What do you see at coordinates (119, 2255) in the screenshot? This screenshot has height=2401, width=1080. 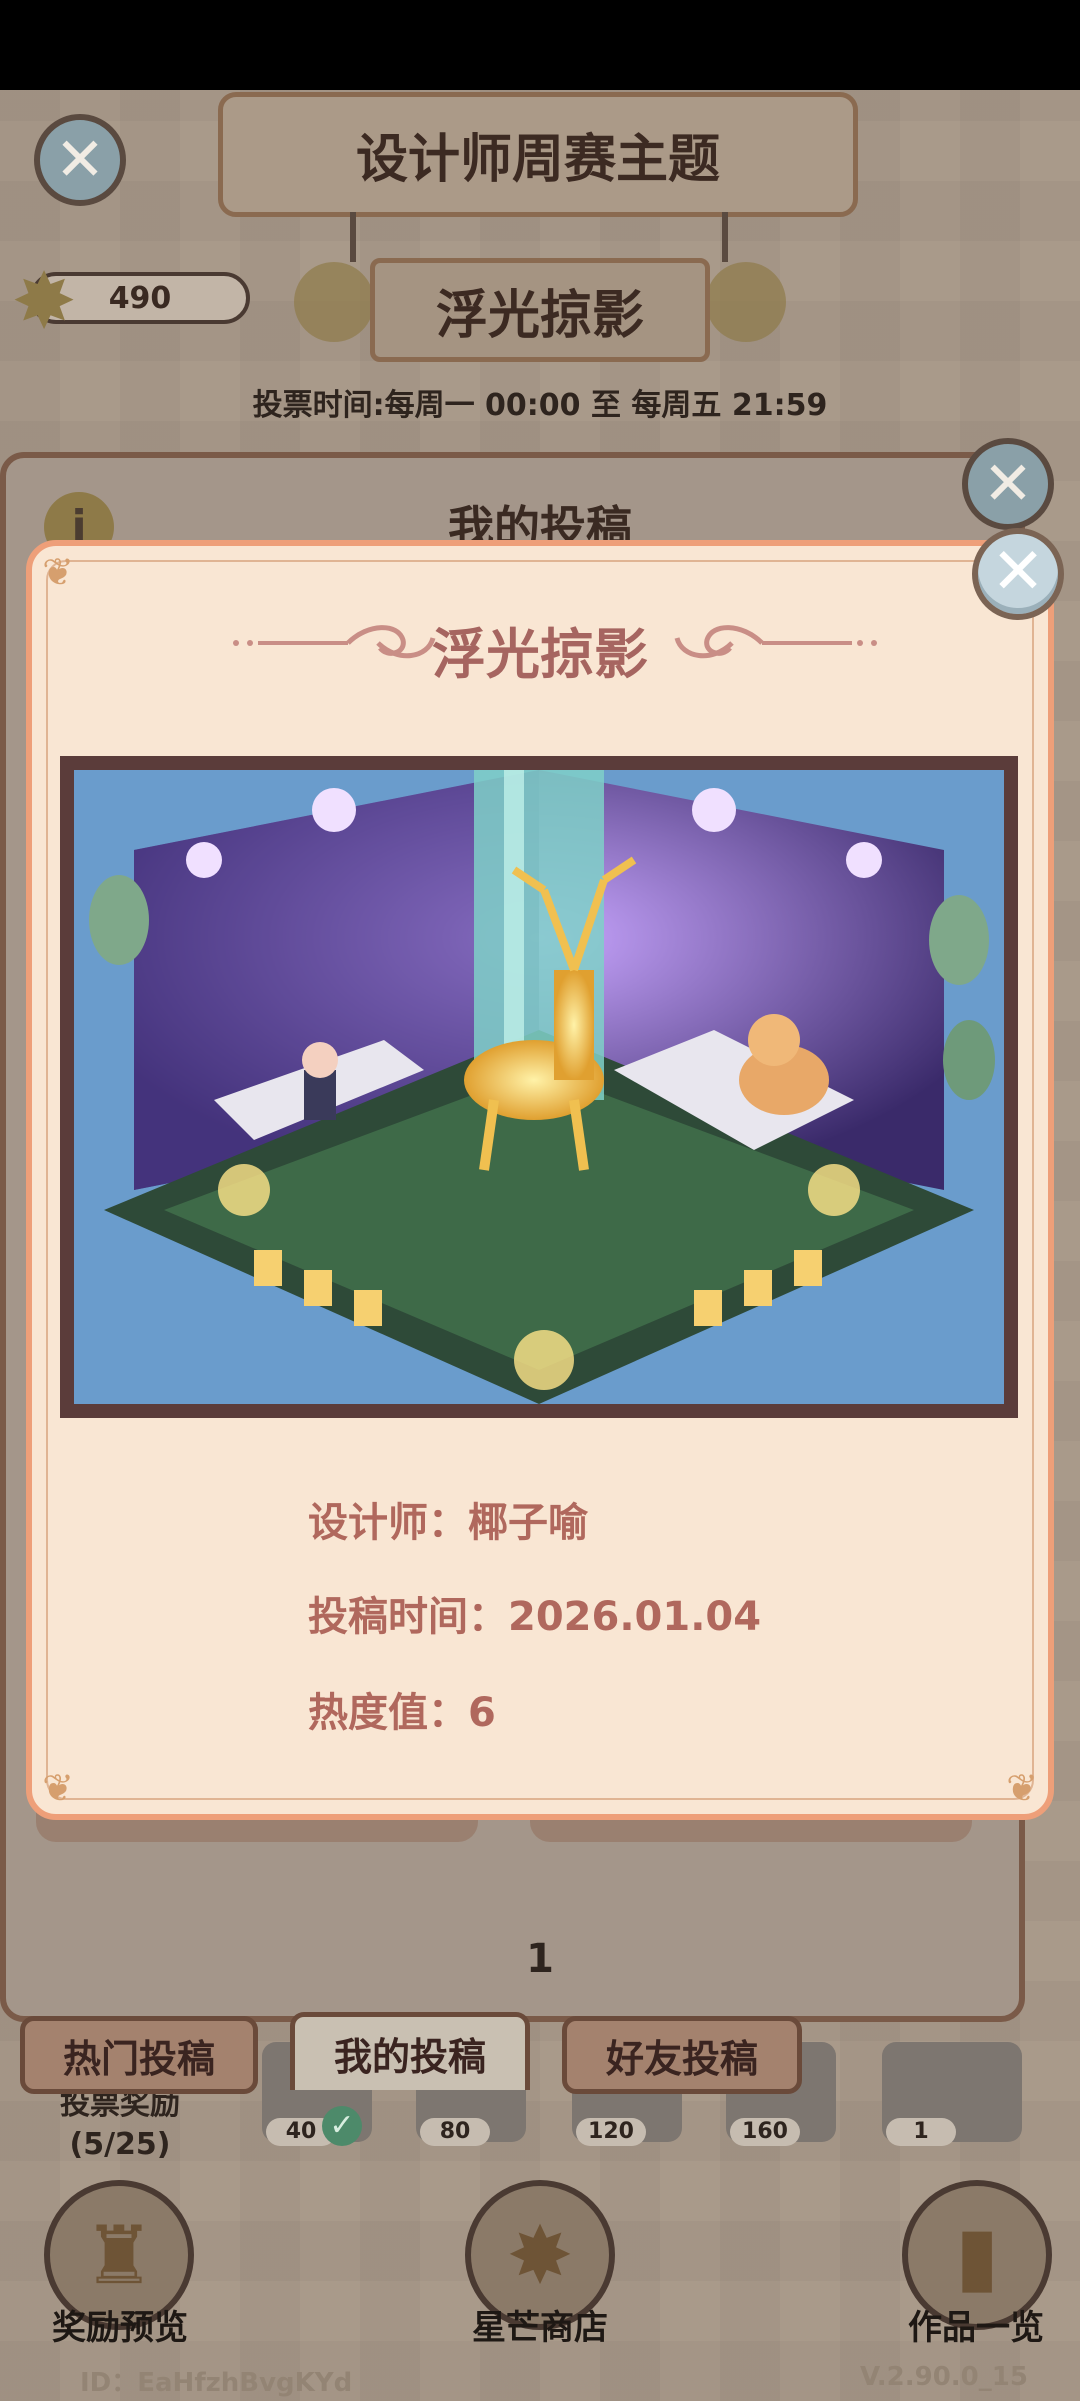 I see `trophy-icon: ♜` at bounding box center [119, 2255].